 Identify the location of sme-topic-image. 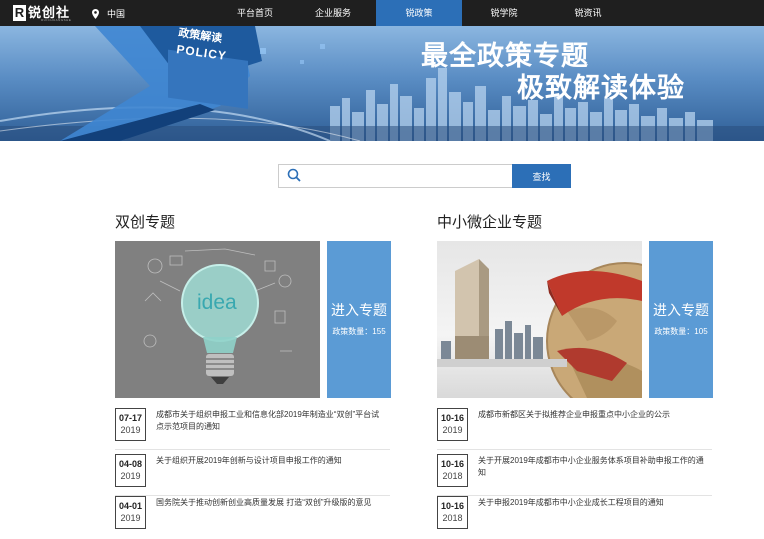
(539, 319).